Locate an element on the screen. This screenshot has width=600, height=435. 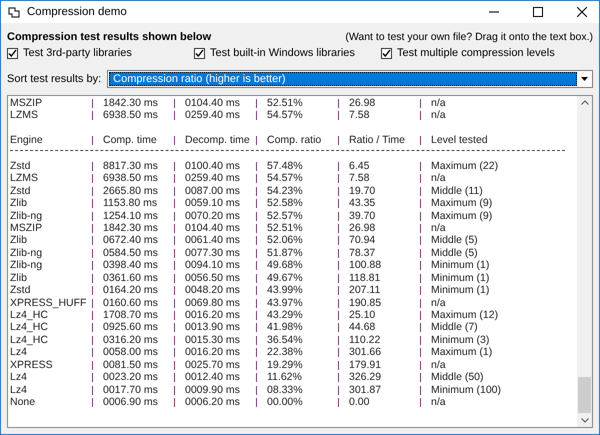
table-cell: Middle (11) is located at coordinates (490, 191).